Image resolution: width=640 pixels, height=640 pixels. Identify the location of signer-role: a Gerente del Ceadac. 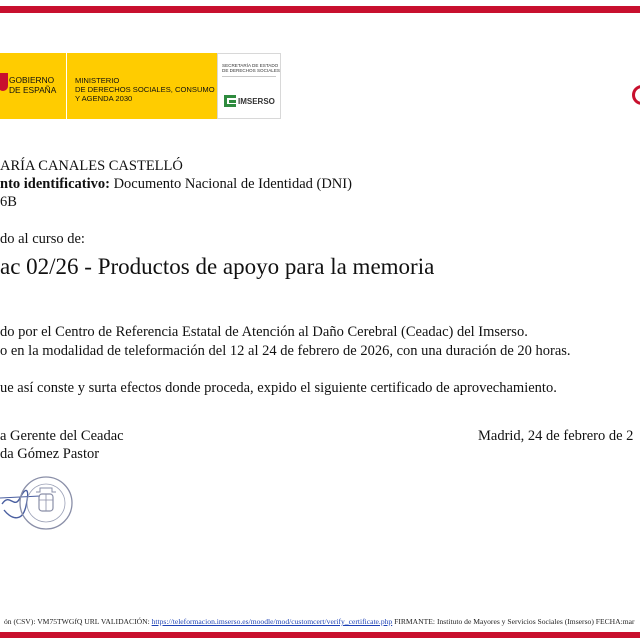
(62, 436).